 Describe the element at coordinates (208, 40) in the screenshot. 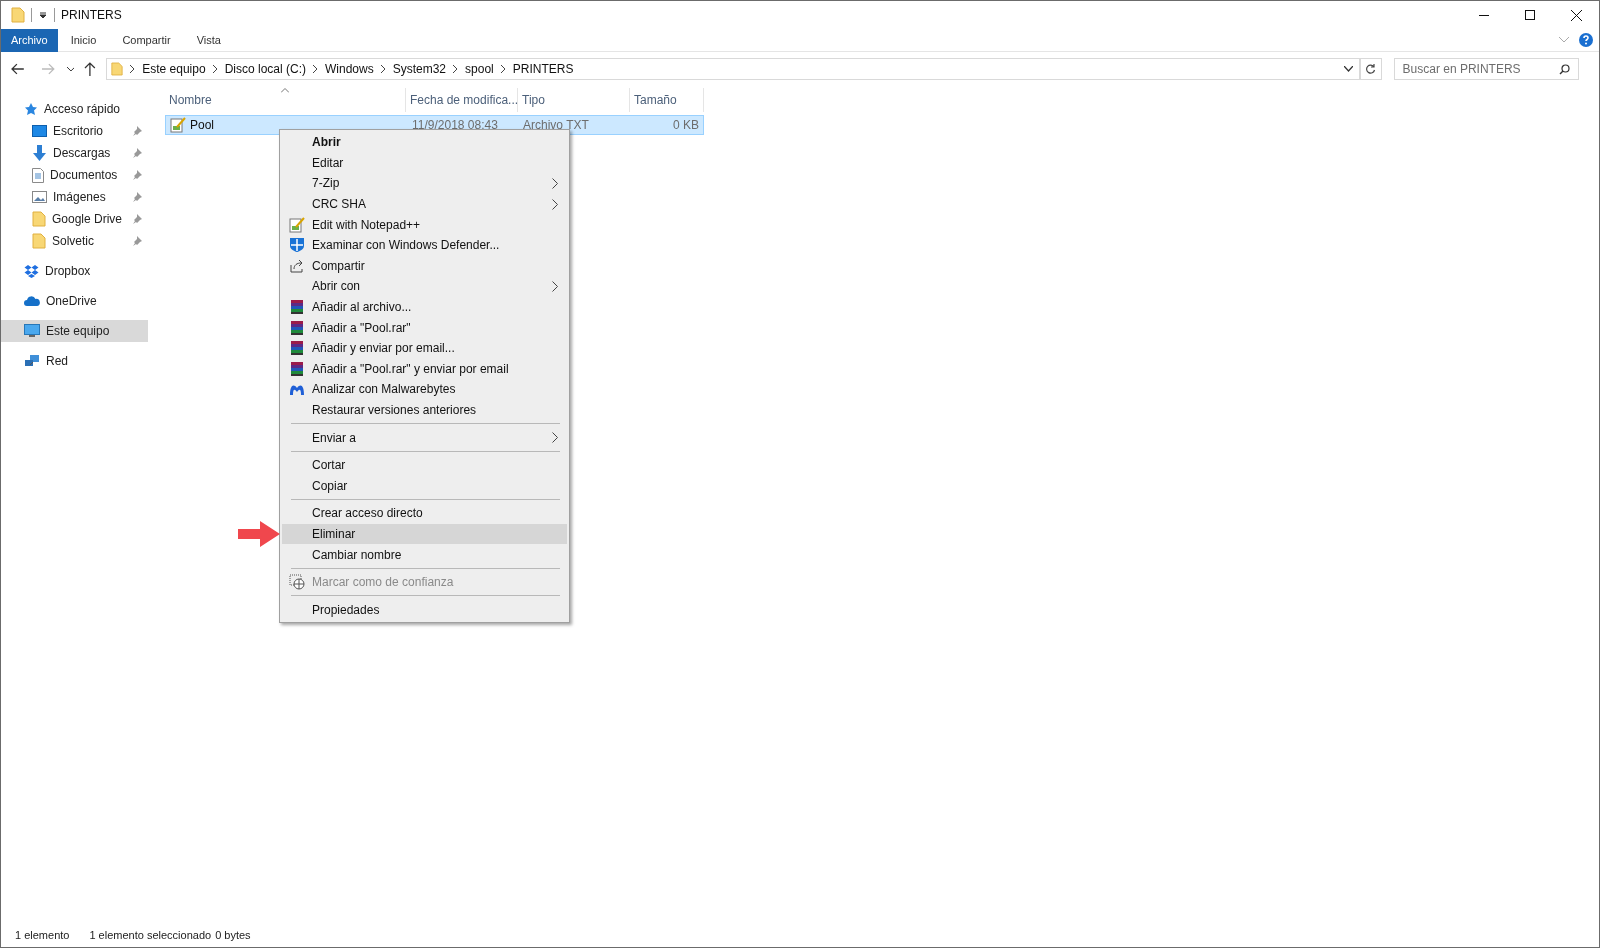

I see `ribbon-tab: Vista` at that location.